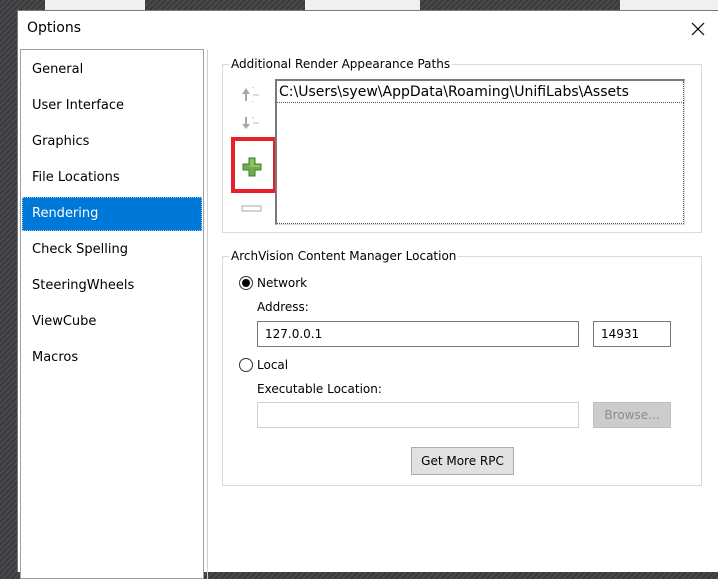 The height and width of the screenshot is (579, 718). Describe the element at coordinates (112, 142) in the screenshot. I see `sidebar-item-graphics: Graphics` at that location.